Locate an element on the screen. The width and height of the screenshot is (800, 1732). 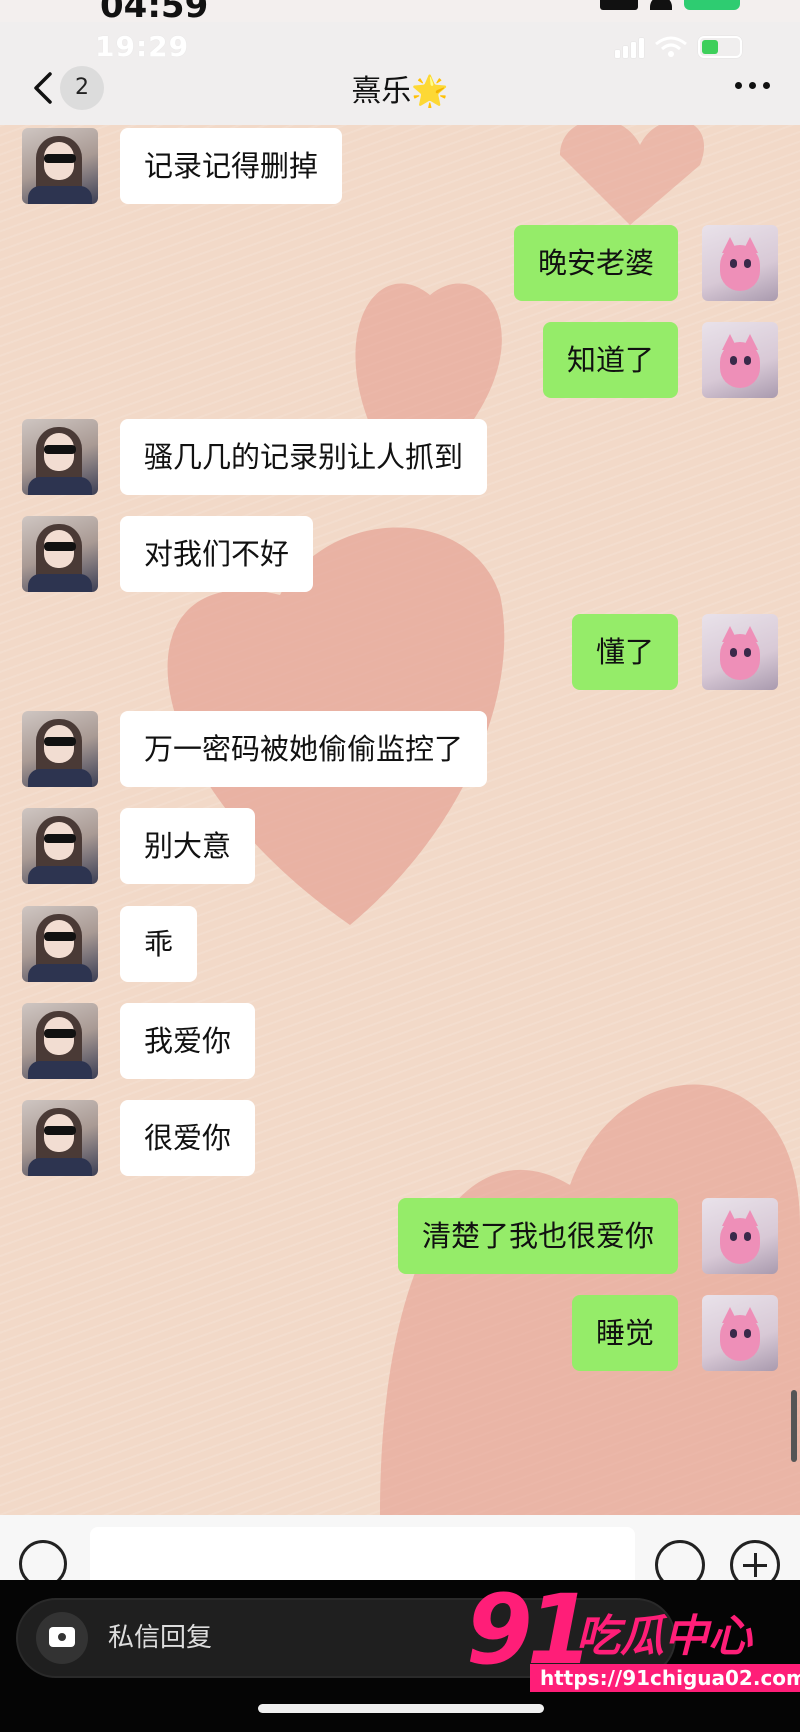
outgoing-message-bubble: 知道了 is located at coordinates (610, 360).